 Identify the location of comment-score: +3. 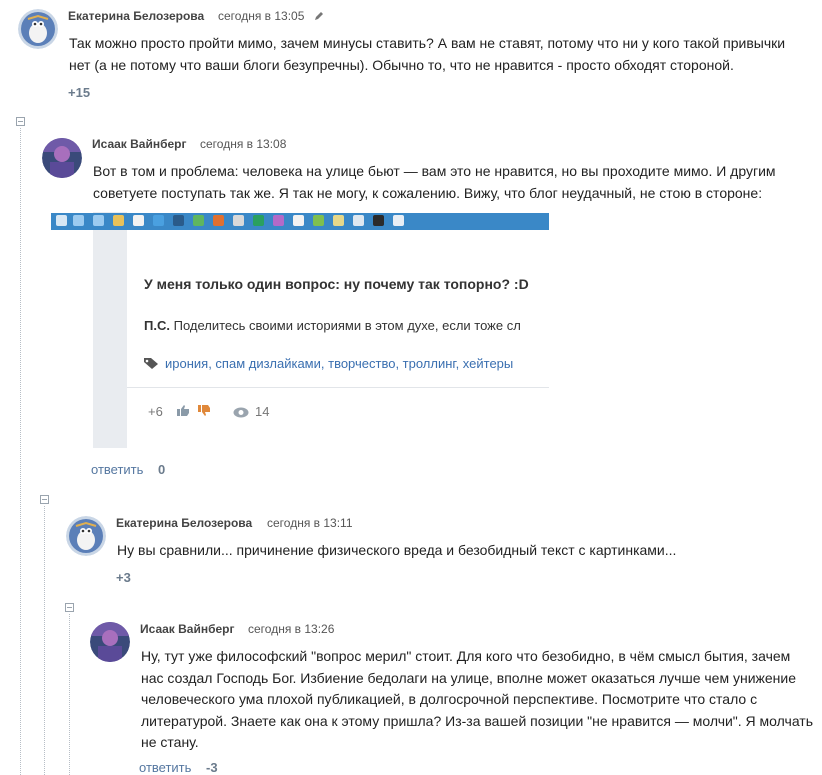
(123, 577).